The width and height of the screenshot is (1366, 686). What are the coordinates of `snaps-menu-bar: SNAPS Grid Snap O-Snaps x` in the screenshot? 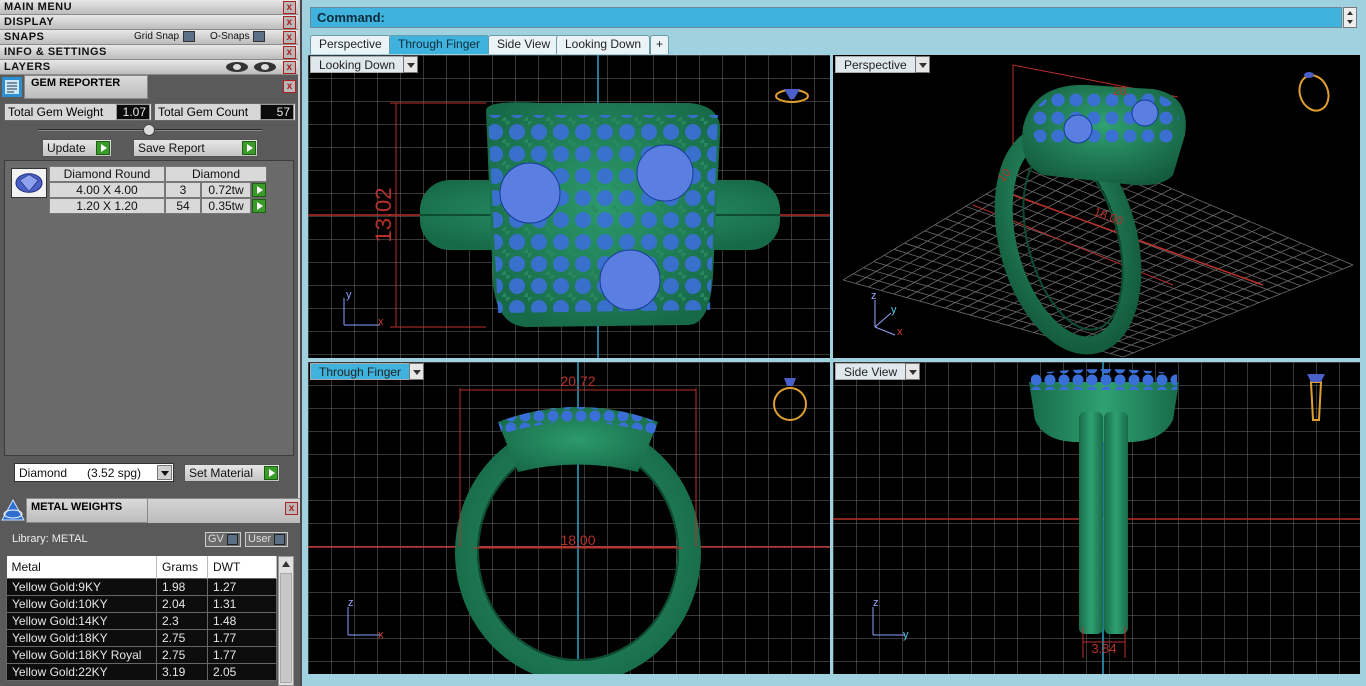 It's located at (149, 37).